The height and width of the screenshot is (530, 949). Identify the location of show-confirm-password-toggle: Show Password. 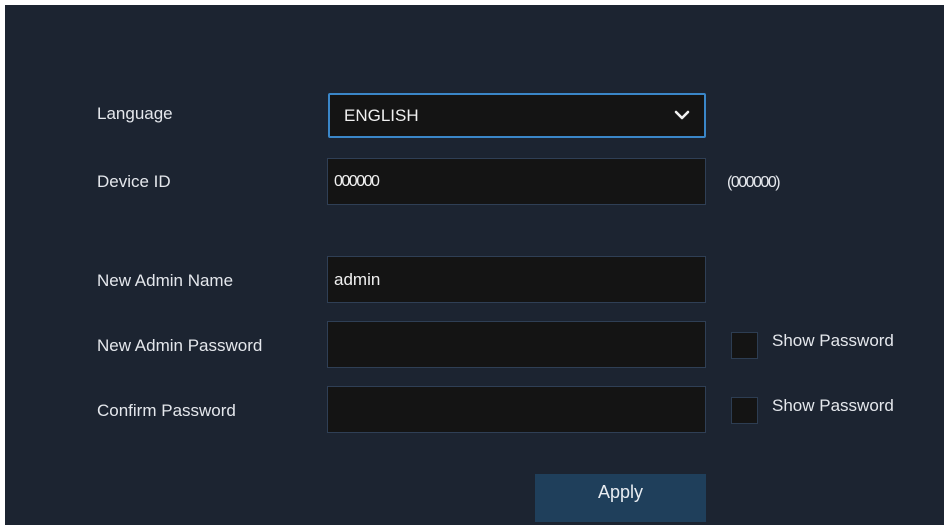
(812, 410).